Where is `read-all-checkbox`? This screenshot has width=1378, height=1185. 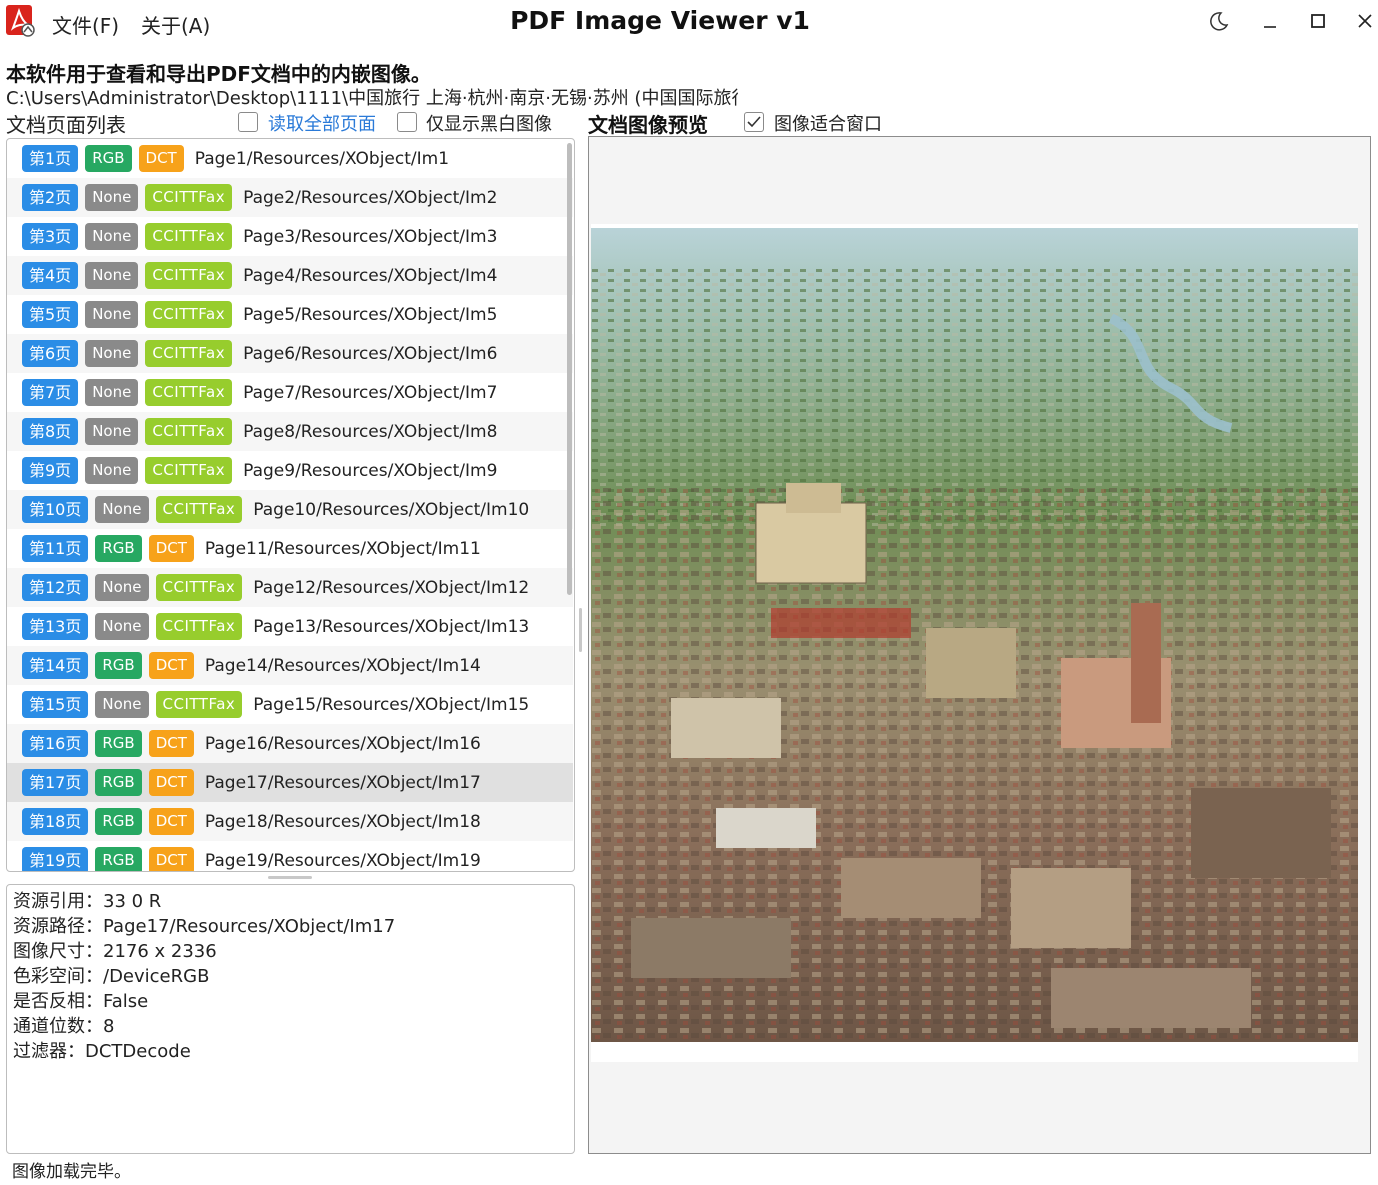 read-all-checkbox is located at coordinates (248, 122).